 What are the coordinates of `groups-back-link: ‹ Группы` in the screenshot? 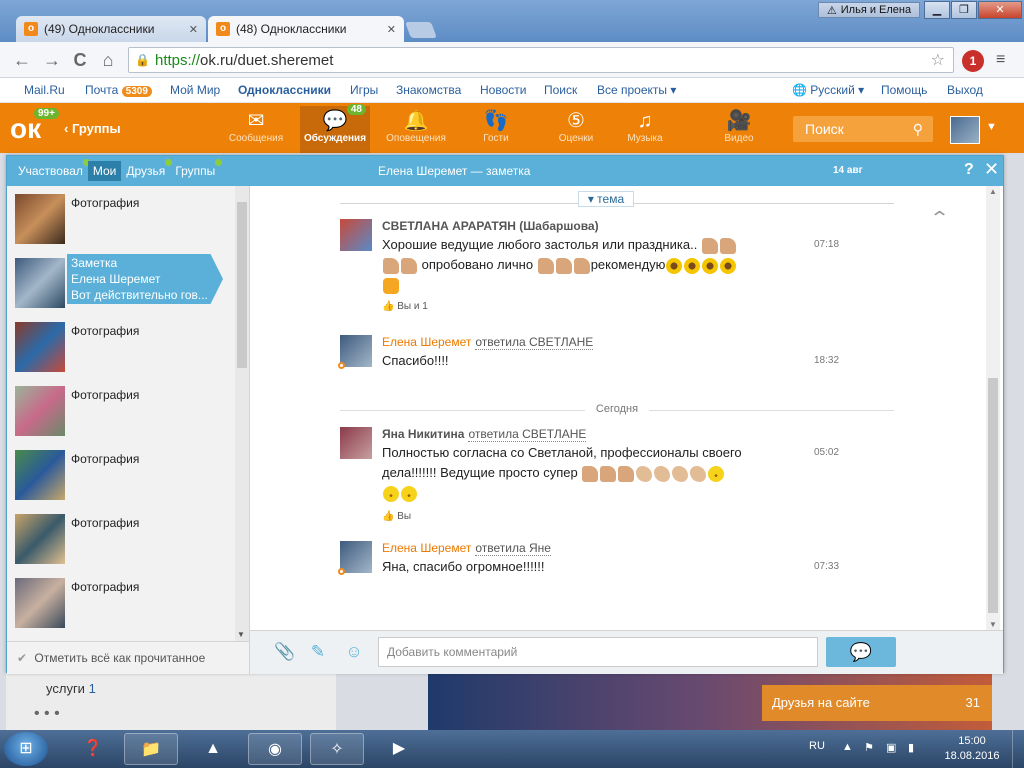 It's located at (92, 128).